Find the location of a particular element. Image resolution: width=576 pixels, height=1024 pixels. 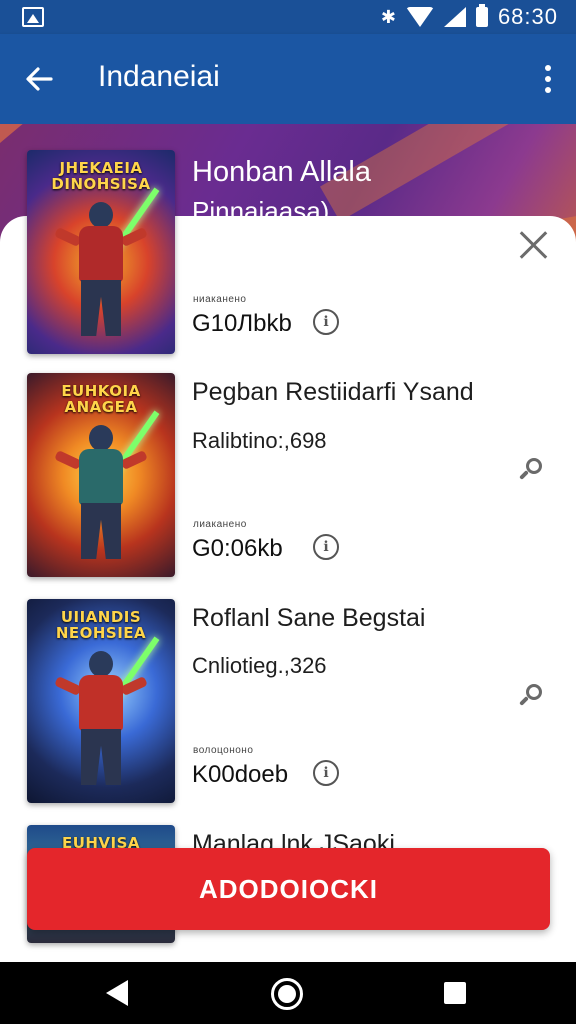

download-button: ADODOIOCKI is located at coordinates (288, 889).